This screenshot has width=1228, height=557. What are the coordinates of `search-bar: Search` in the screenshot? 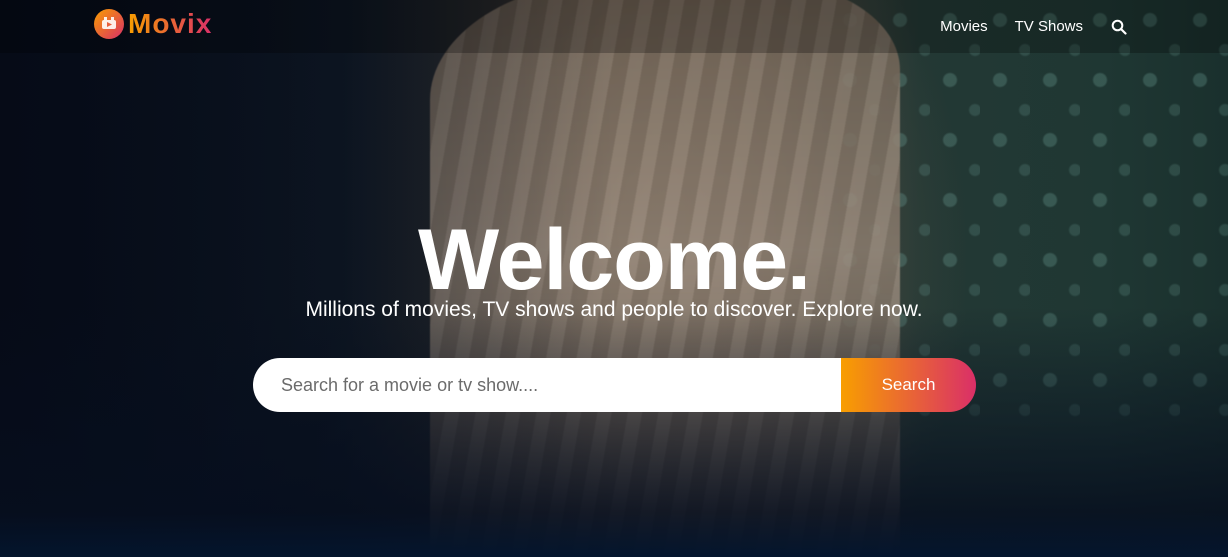 It's located at (614, 385).